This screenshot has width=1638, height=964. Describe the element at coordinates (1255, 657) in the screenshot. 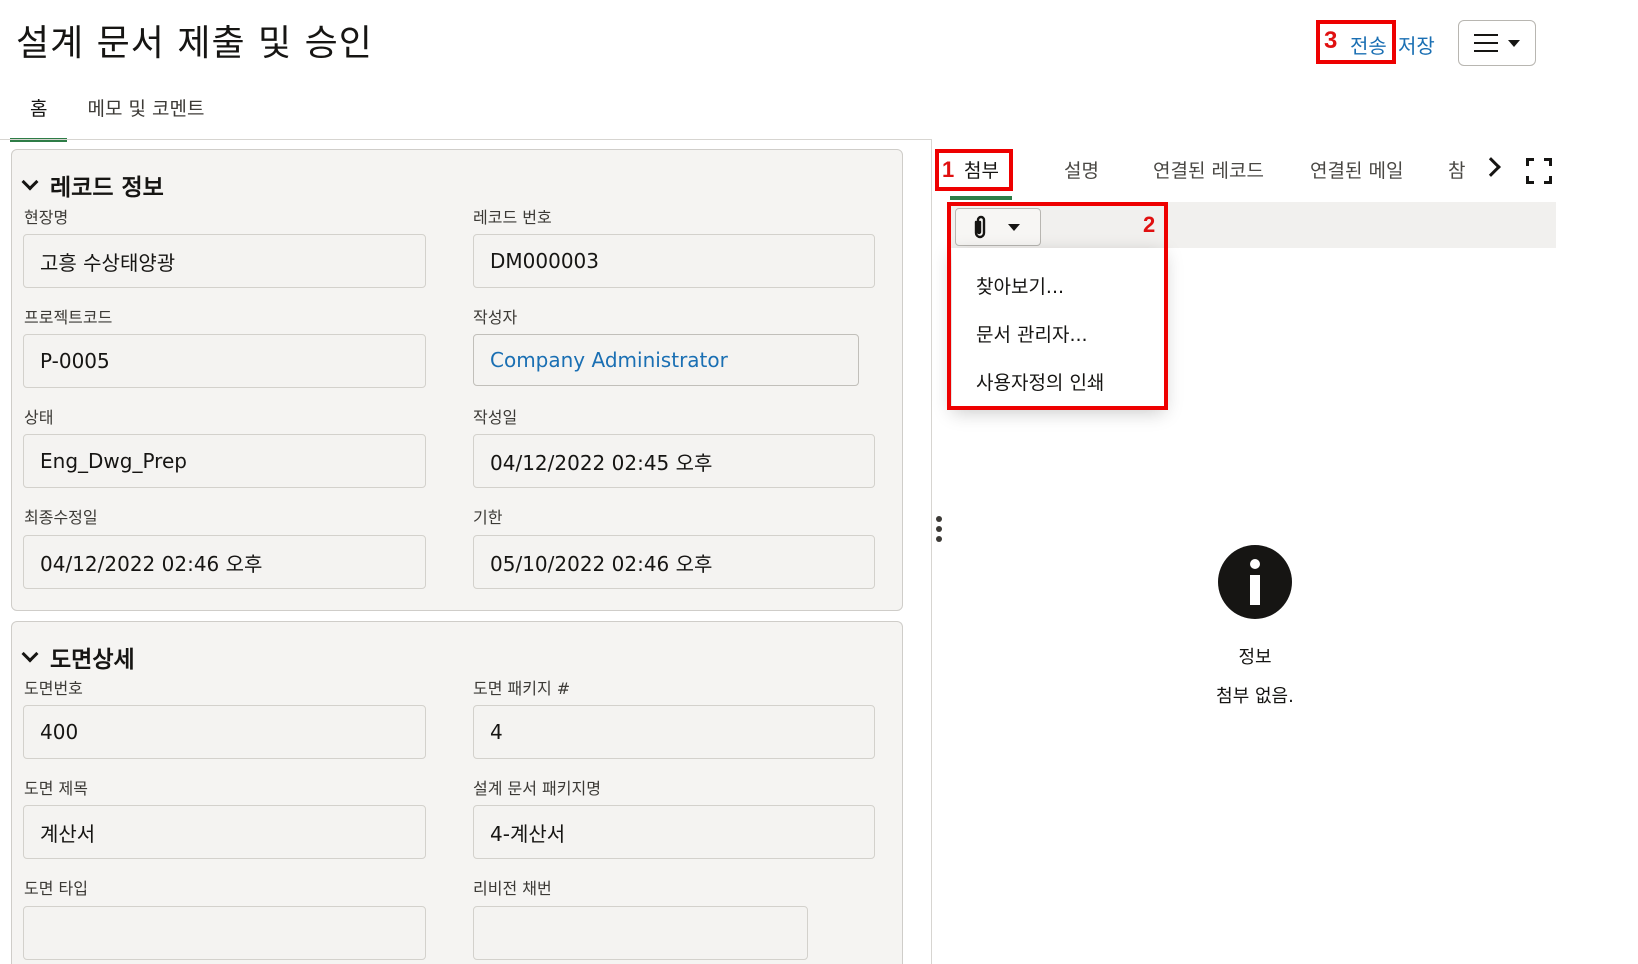

I see `empty-state-title: 정보` at that location.